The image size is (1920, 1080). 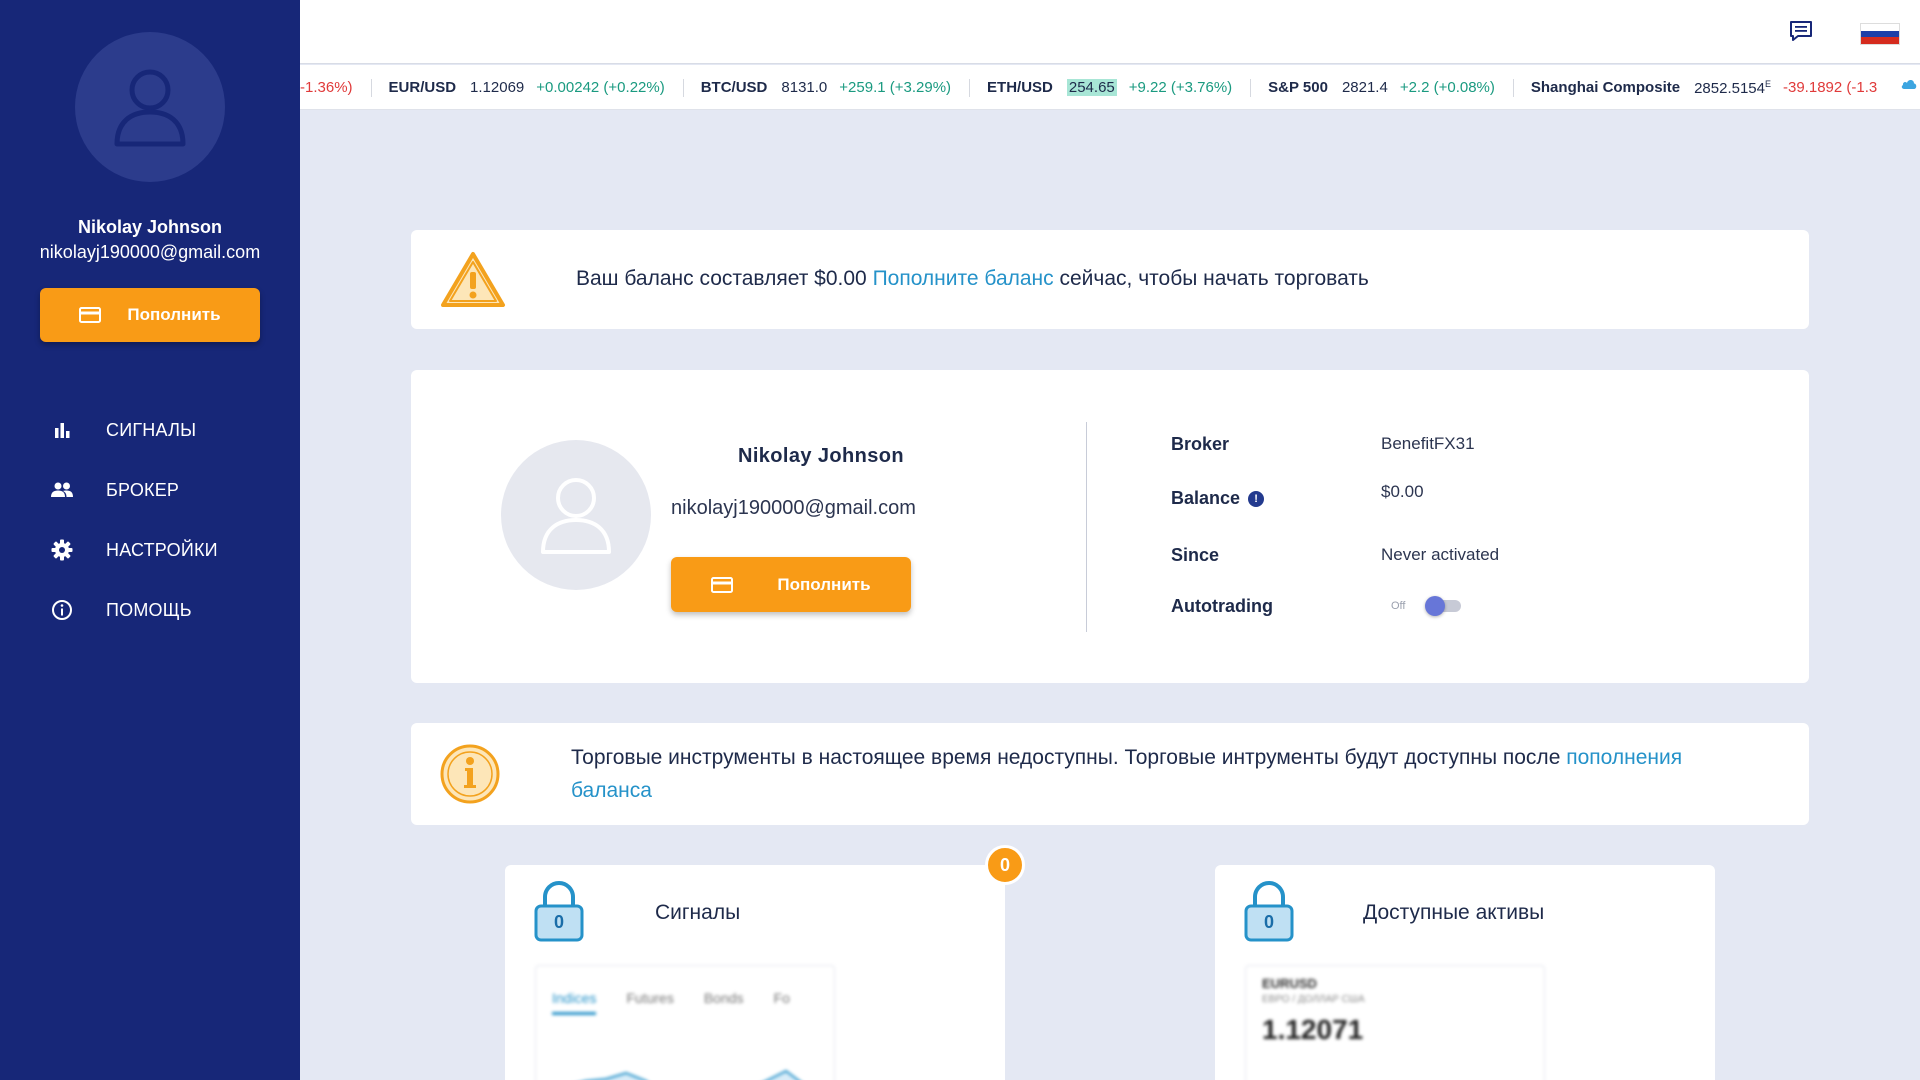 What do you see at coordinates (150, 227) in the screenshot?
I see `sidebar-user-name: Nikolay Johnson` at bounding box center [150, 227].